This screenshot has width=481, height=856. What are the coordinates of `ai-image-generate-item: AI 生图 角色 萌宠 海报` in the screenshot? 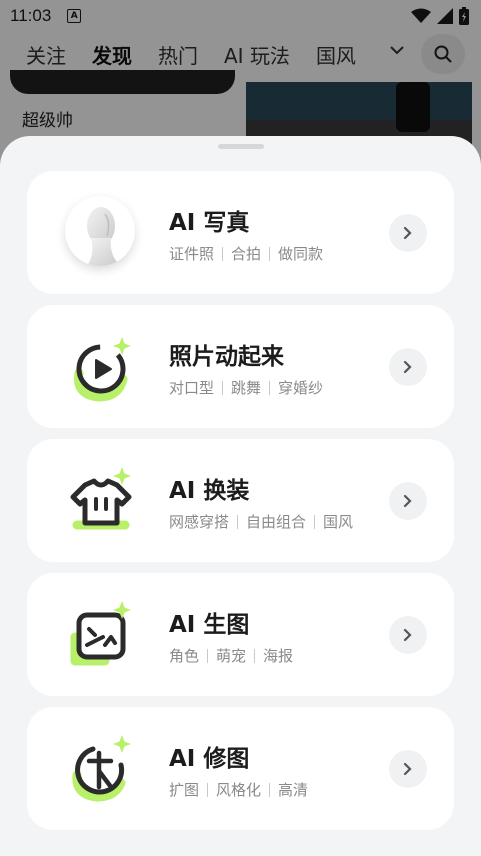 It's located at (240, 634).